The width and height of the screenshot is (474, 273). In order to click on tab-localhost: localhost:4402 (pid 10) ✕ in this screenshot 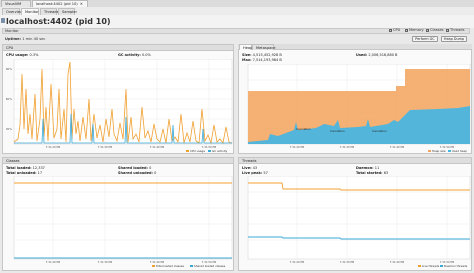, I will do `click(60, 3)`.